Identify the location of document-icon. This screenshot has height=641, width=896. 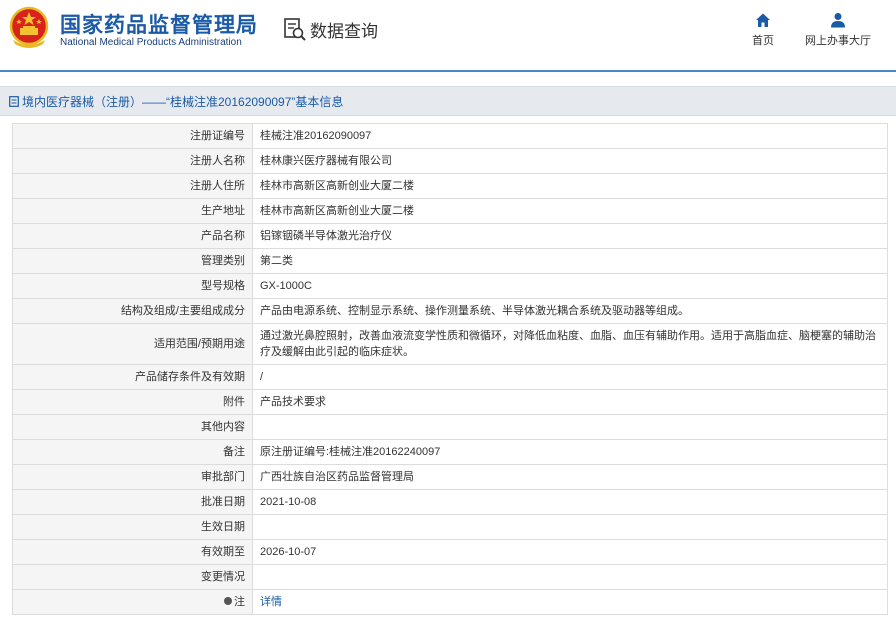
(14, 101).